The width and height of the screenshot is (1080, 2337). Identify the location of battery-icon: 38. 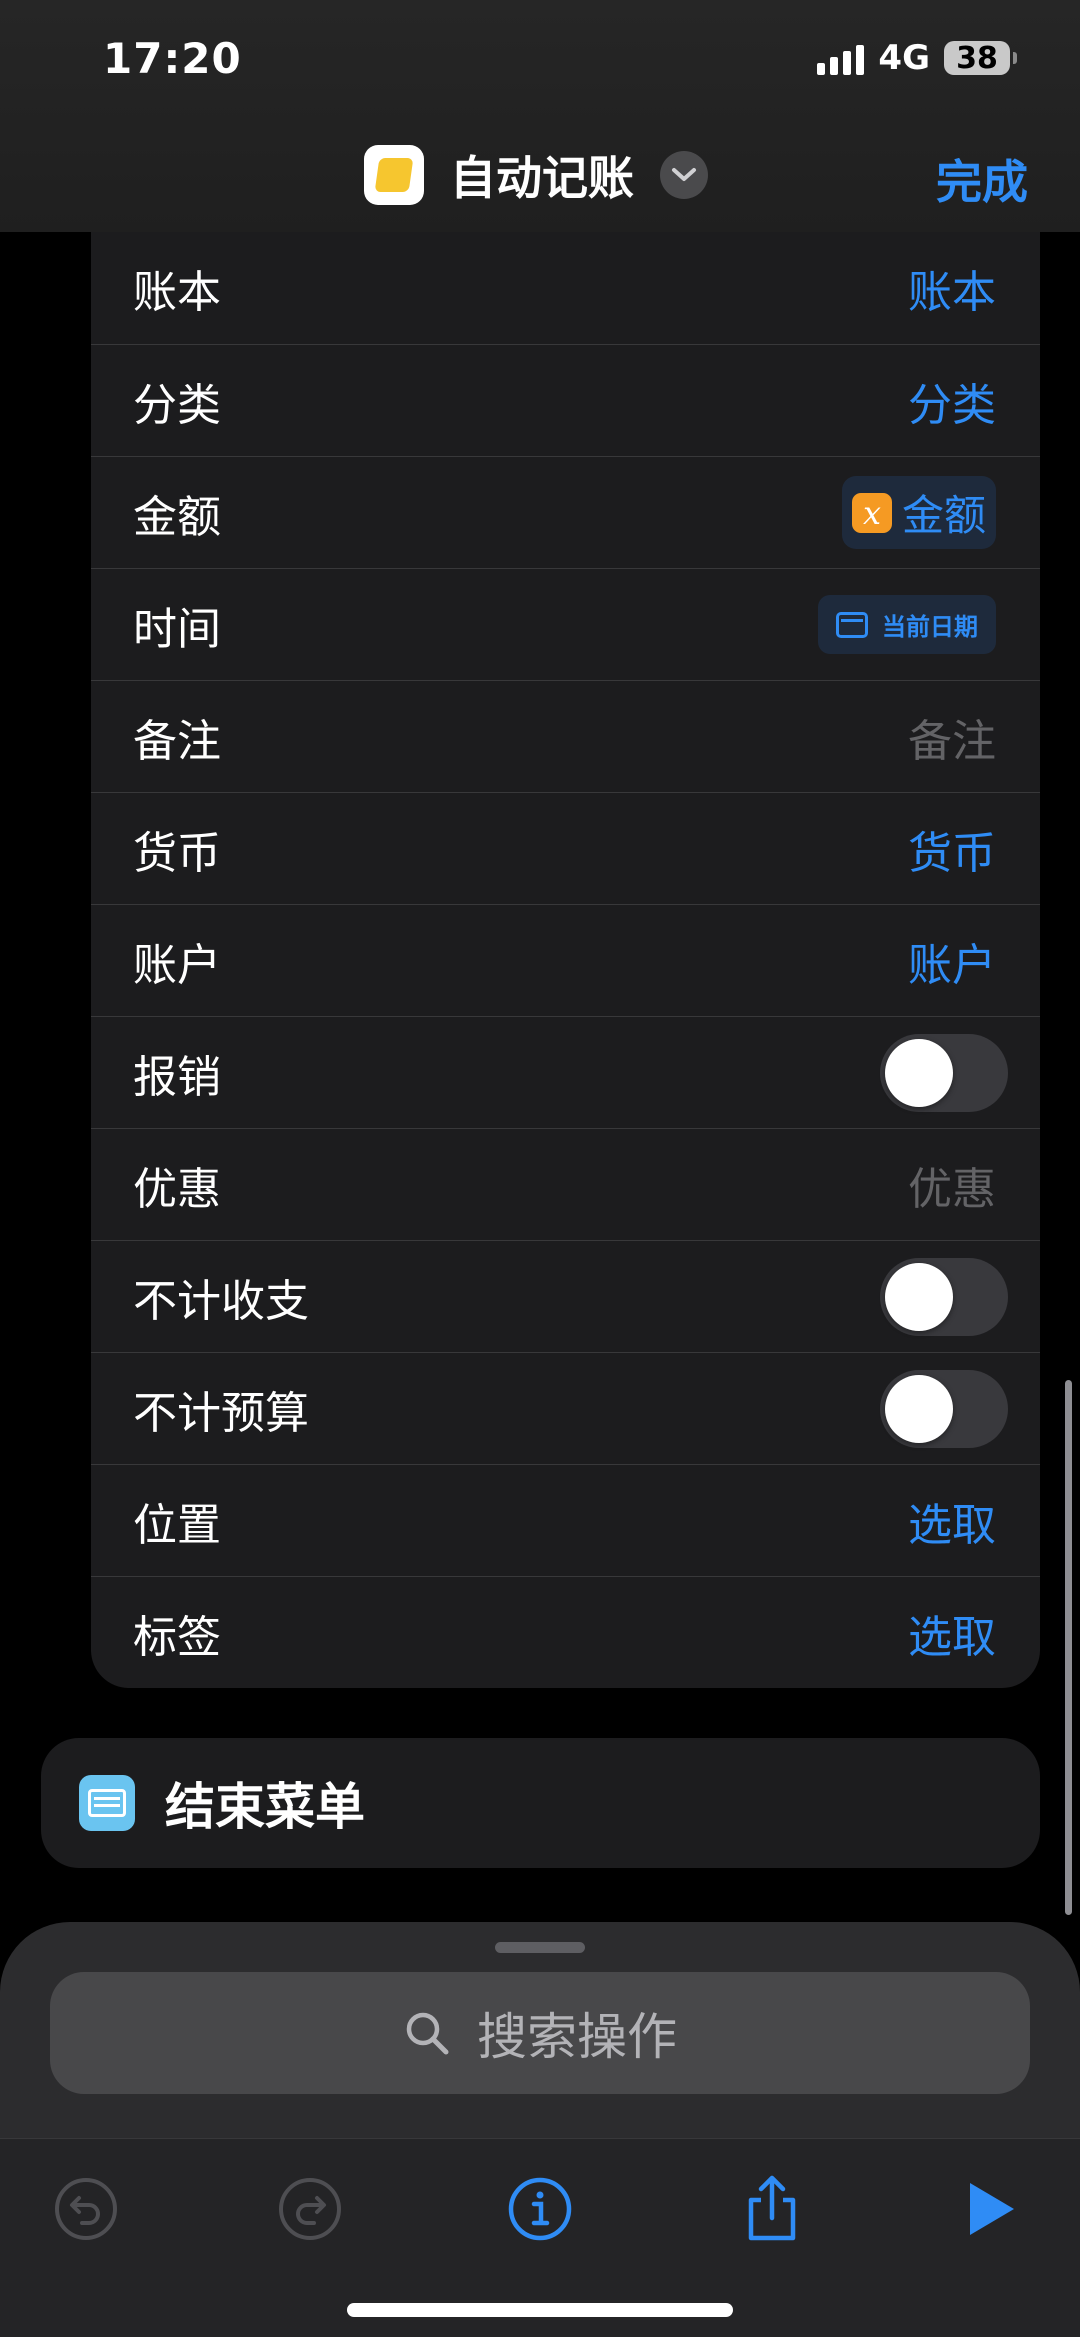
(980, 58).